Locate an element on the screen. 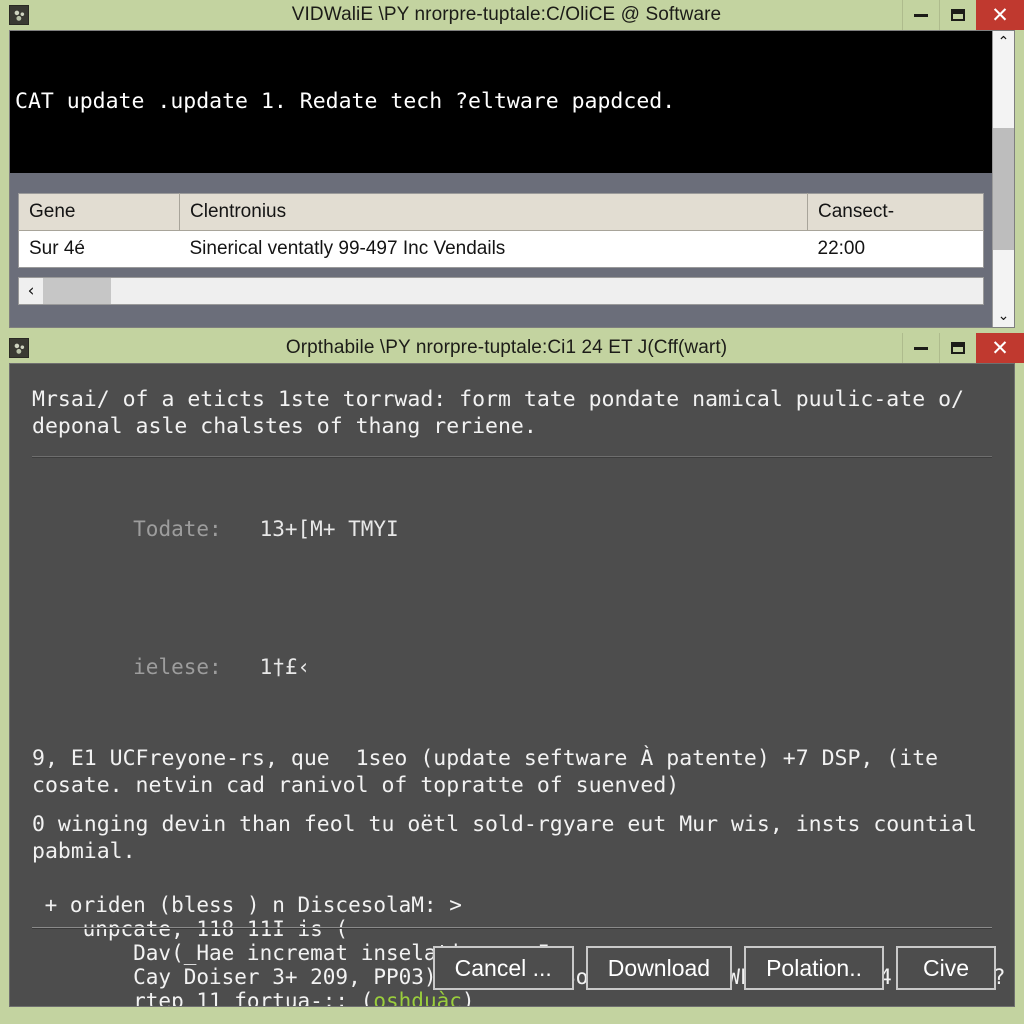 This screenshot has width=1024, height=1024. meta-label-todate: Todate: is located at coordinates (177, 529).